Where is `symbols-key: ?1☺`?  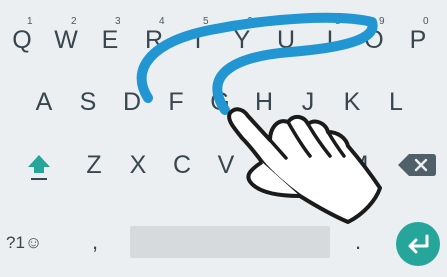
symbols-key: ?1☺ is located at coordinates (33, 243).